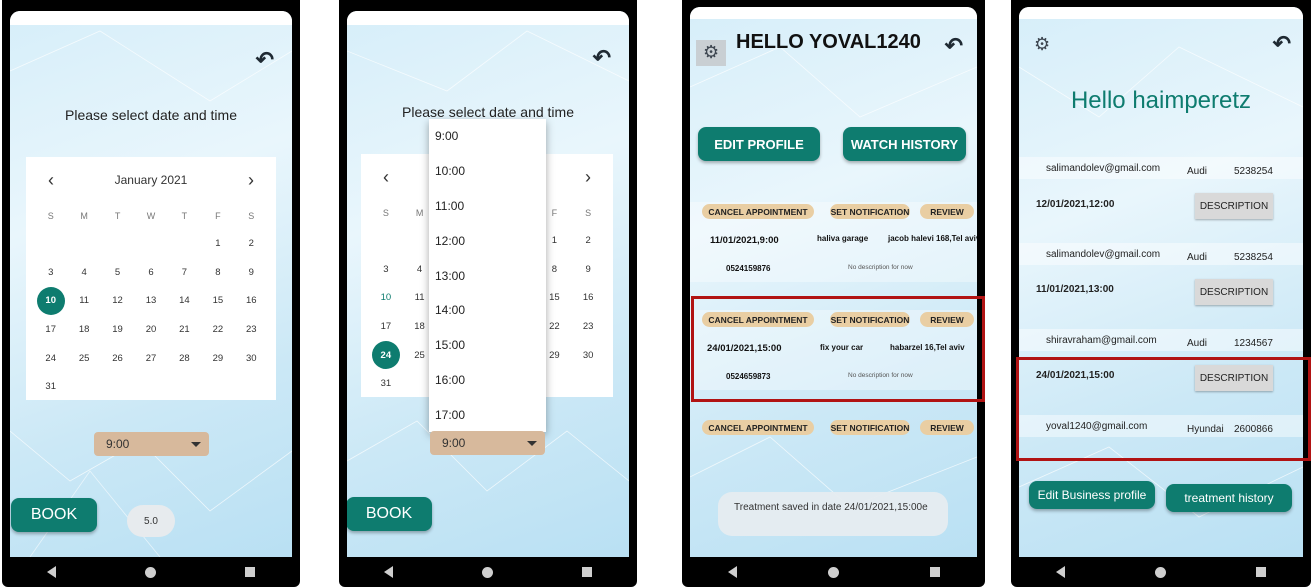 This screenshot has height=587, width=1311. Describe the element at coordinates (150, 272) in the screenshot. I see `calendar-day: 6` at that location.